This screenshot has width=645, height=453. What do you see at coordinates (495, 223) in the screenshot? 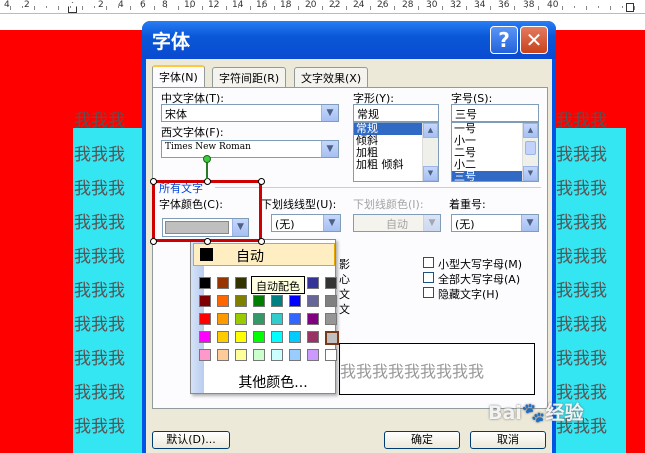
I see `emphasis-select: (无) ▼` at bounding box center [495, 223].